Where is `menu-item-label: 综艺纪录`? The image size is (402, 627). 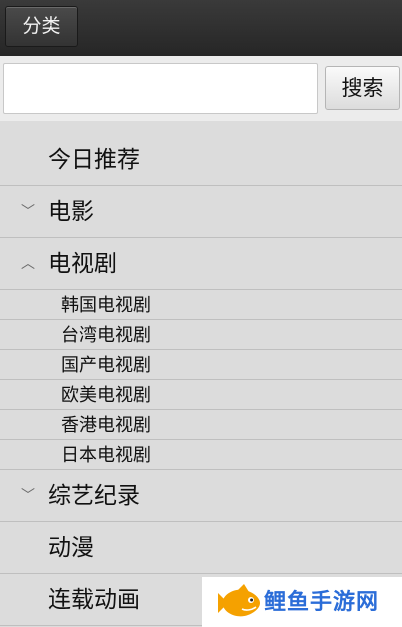
menu-item-label: 综艺纪录 is located at coordinates (94, 496).